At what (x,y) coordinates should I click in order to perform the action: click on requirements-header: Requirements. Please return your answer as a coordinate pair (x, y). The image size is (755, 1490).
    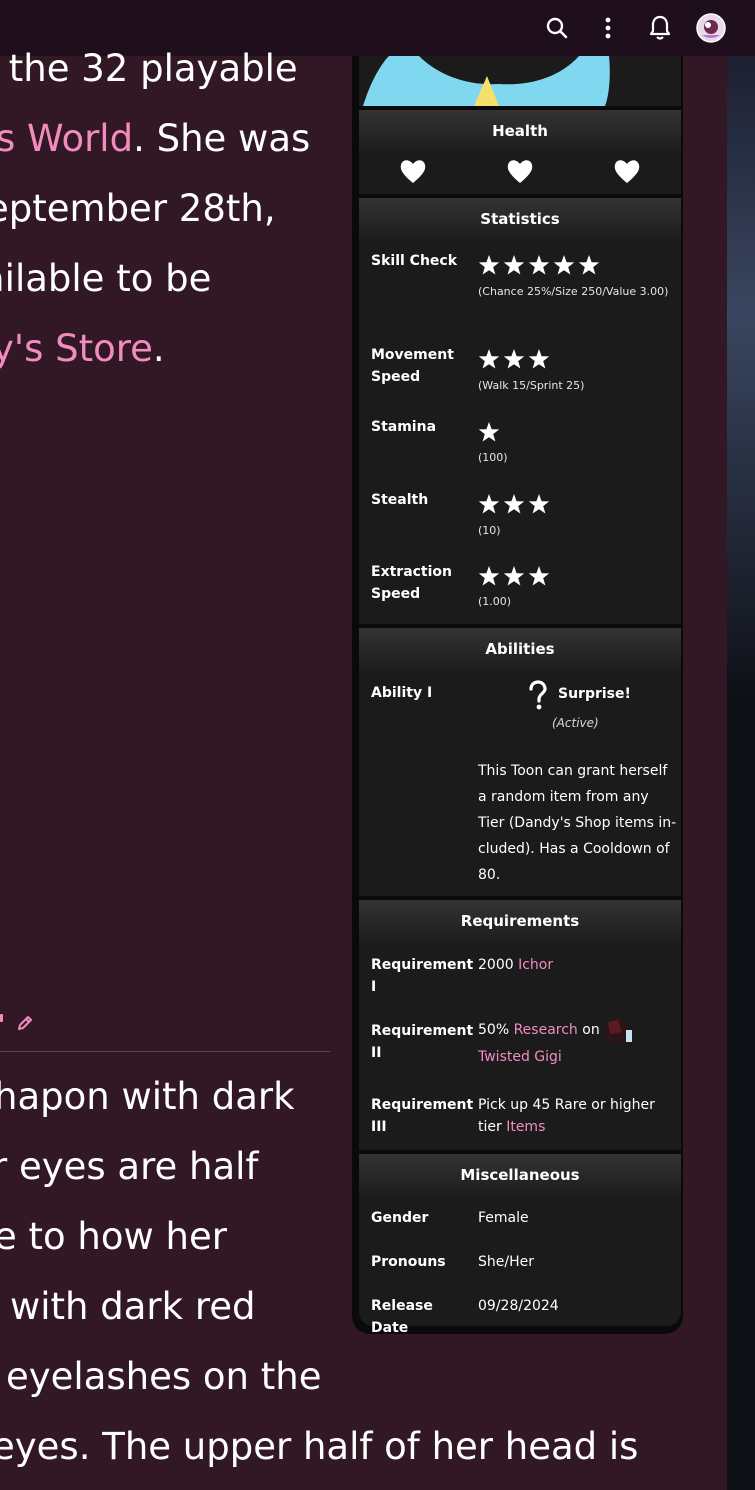
    Looking at the image, I should click on (520, 921).